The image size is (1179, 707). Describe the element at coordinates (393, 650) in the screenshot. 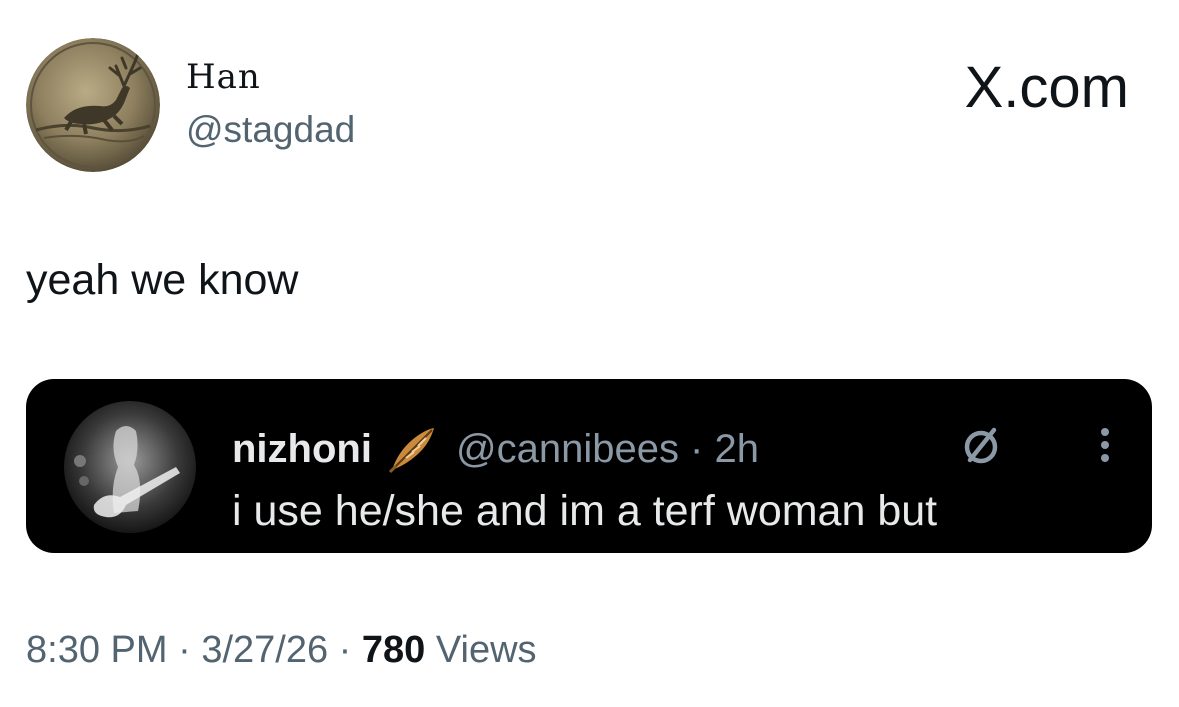

I see `views-count: 780` at that location.